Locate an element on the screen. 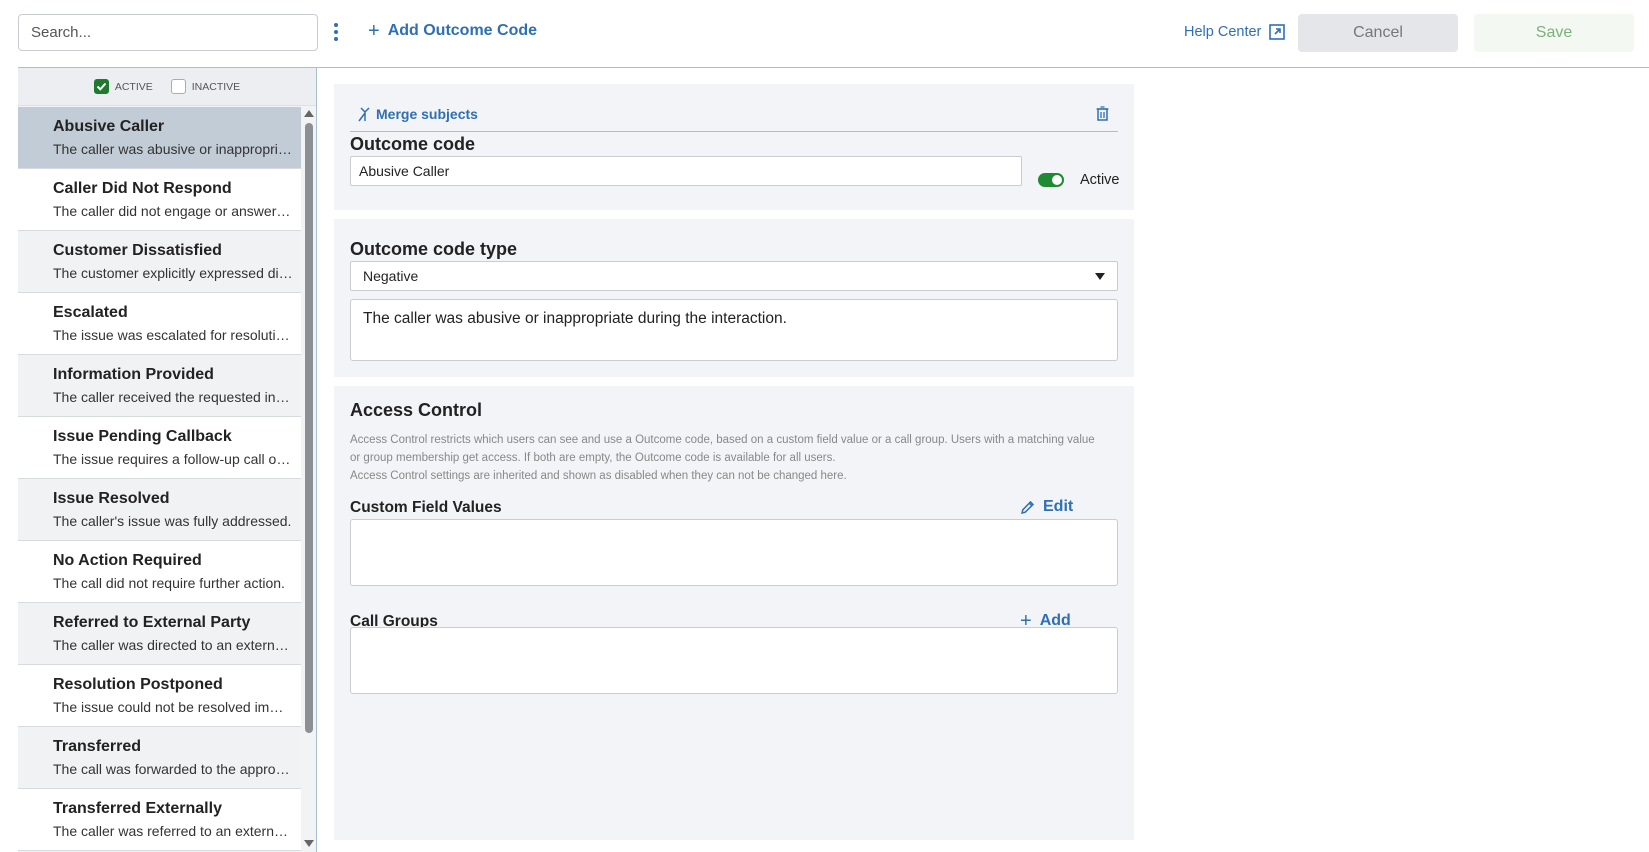 The image size is (1649, 852). list-scrollbar is located at coordinates (309, 479).